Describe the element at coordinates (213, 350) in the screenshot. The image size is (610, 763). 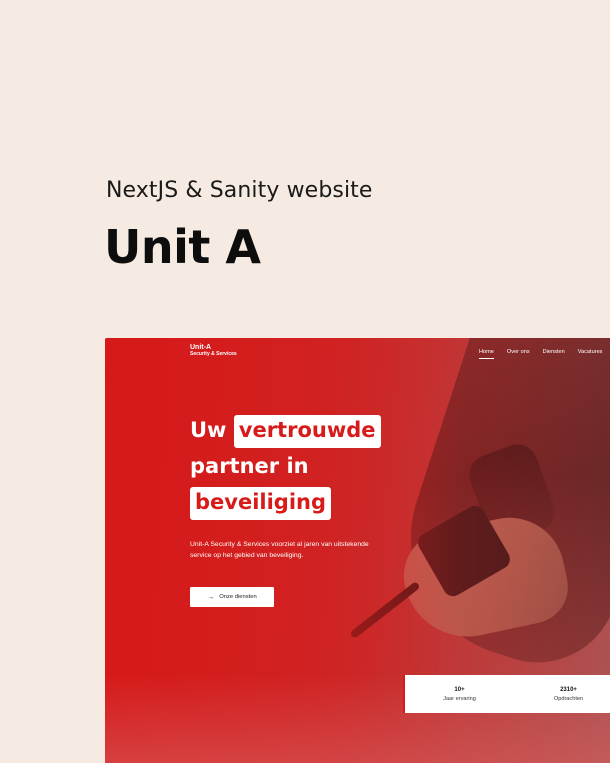
I see `site-logo: Unit-A Security & Services` at that location.